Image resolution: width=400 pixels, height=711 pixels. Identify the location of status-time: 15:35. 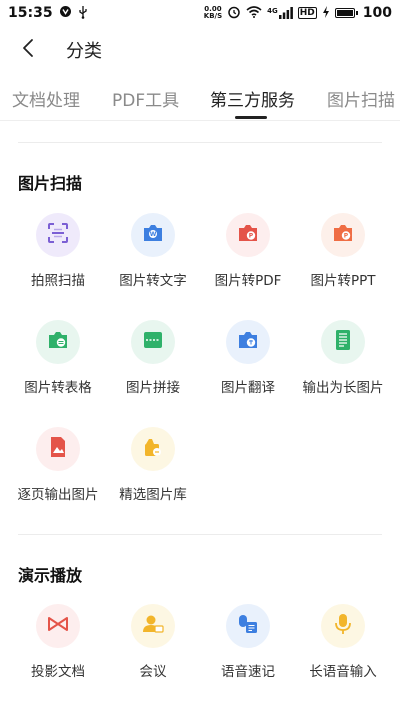
(30, 13).